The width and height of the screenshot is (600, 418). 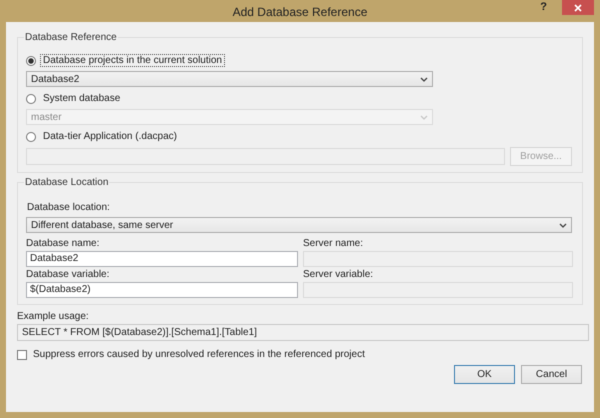 I want to click on close-button, so click(x=578, y=7).